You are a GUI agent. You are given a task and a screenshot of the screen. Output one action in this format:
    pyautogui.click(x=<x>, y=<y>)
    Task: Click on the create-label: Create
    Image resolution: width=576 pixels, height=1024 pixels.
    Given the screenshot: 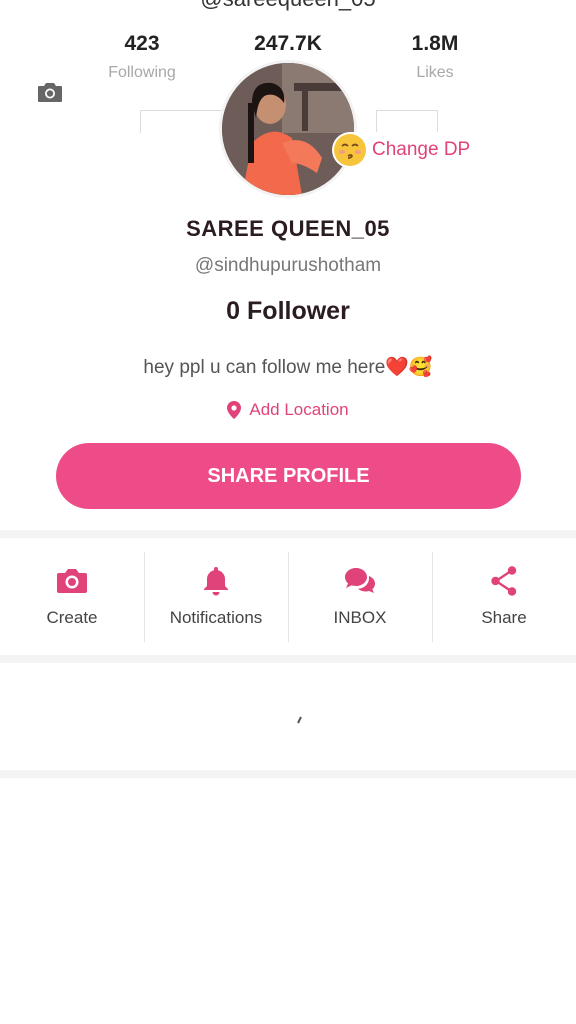 What is the action you would take?
    pyautogui.click(x=72, y=617)
    